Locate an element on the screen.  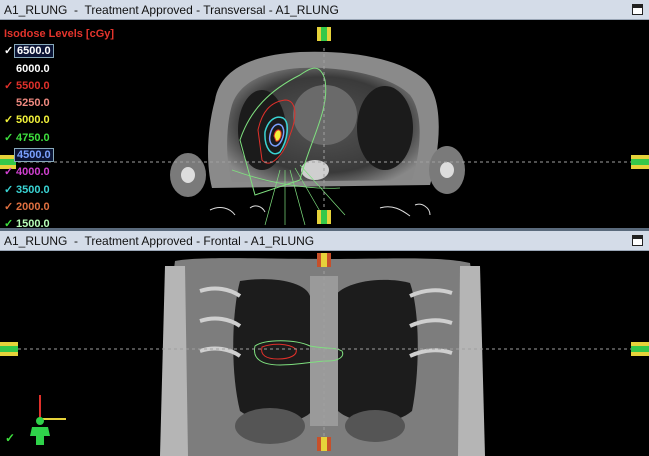
isodose-level-value: 5500.0 is located at coordinates (33, 85).